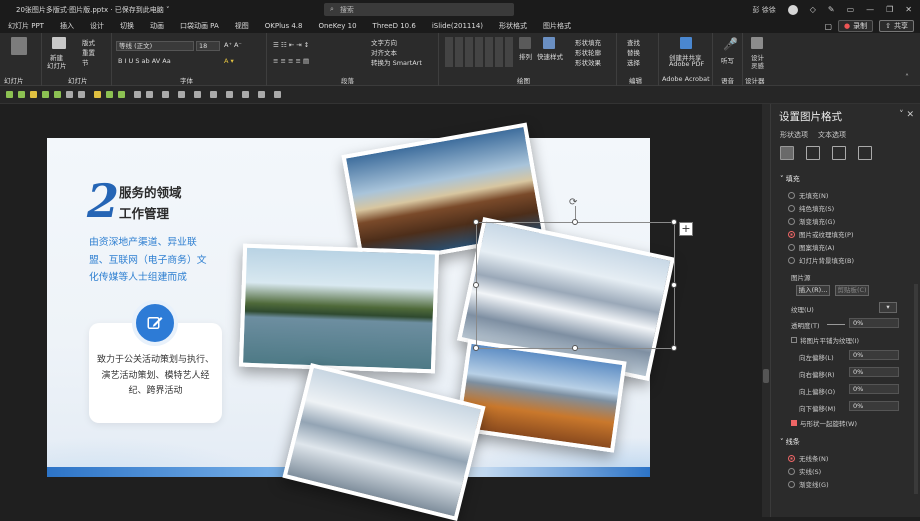 The width and height of the screenshot is (920, 521). What do you see at coordinates (396, 62) in the screenshot?
I see `smartart-button: 转换为 SmartArt` at bounding box center [396, 62].